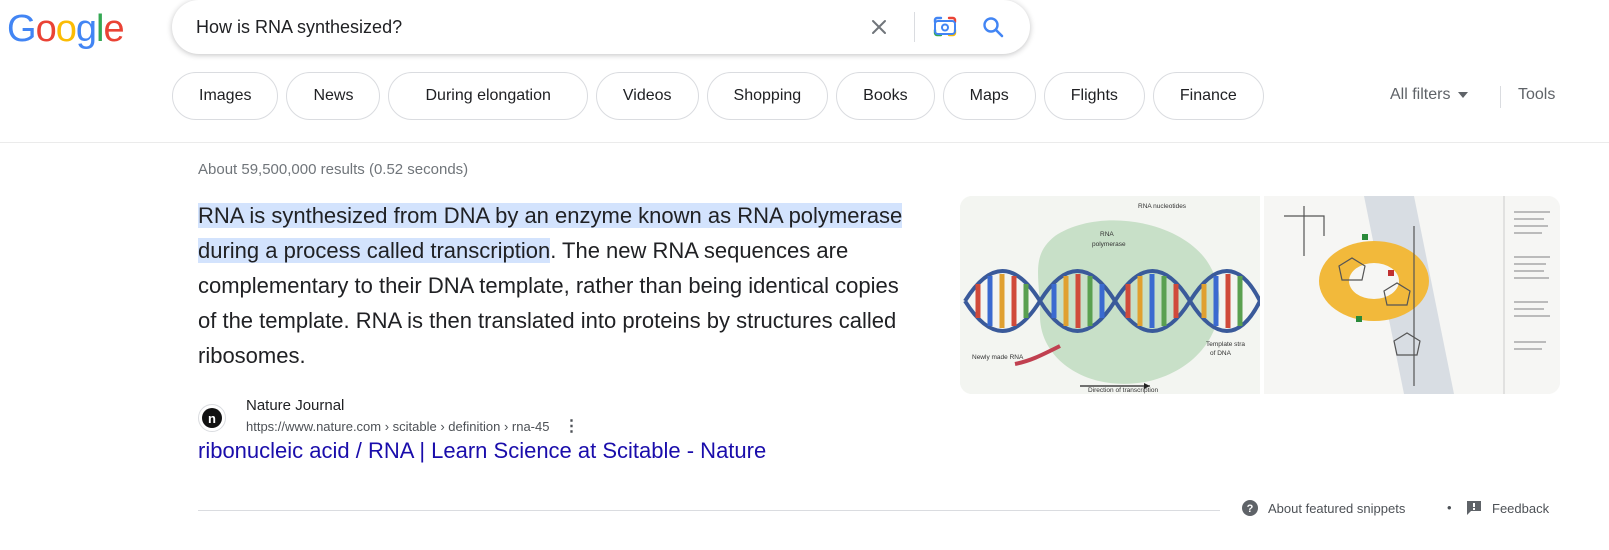 The height and width of the screenshot is (550, 1609). I want to click on chip-videos: Videos, so click(647, 96).